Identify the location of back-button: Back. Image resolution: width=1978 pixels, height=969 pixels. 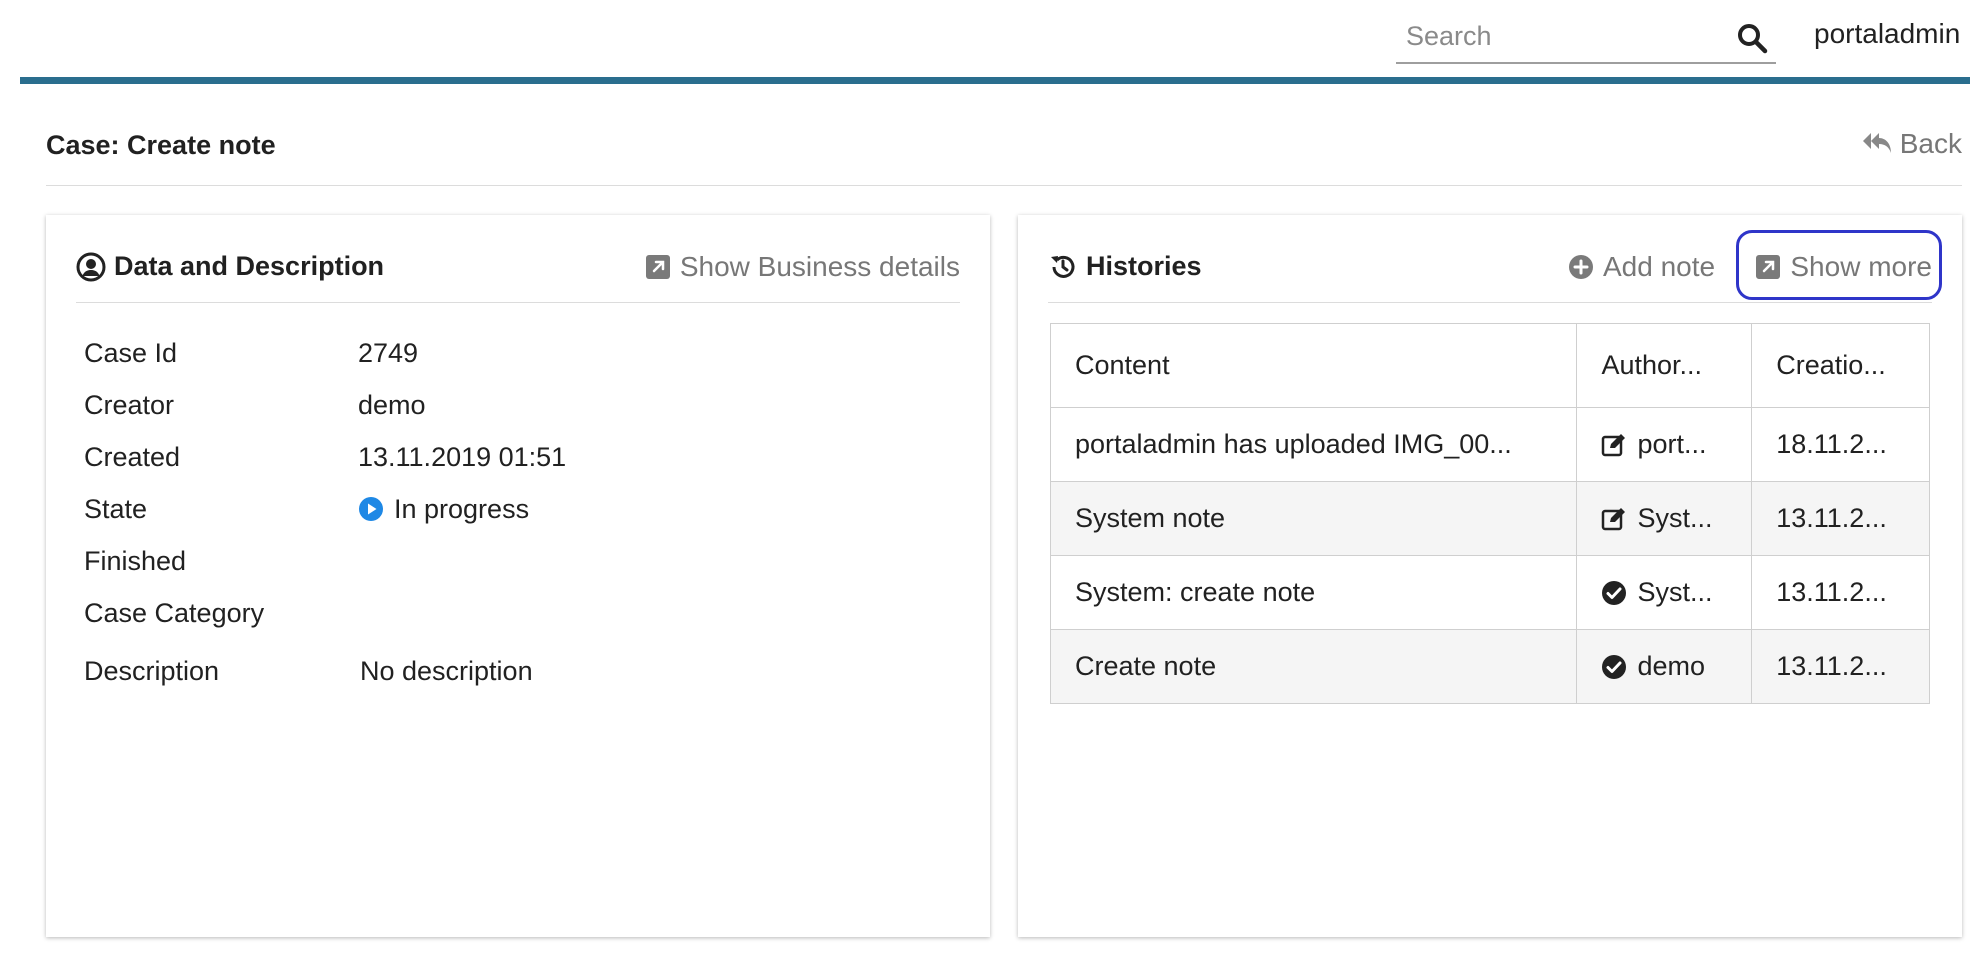
(1912, 144).